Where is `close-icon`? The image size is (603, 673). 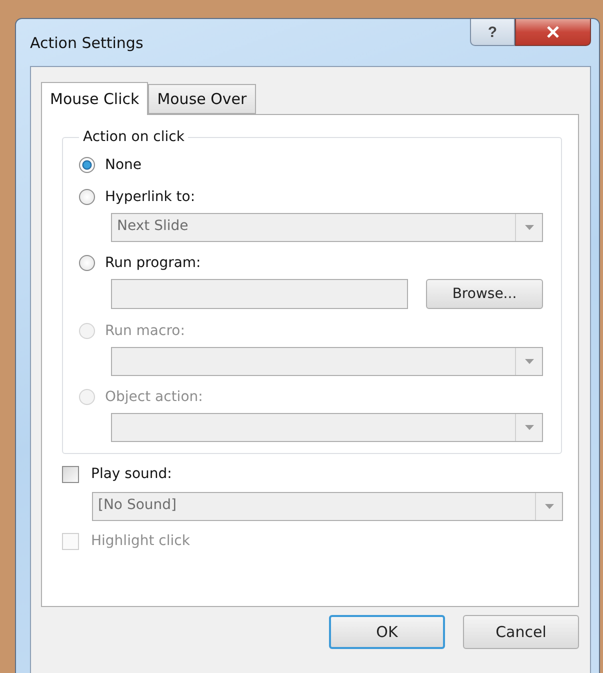 close-icon is located at coordinates (553, 32).